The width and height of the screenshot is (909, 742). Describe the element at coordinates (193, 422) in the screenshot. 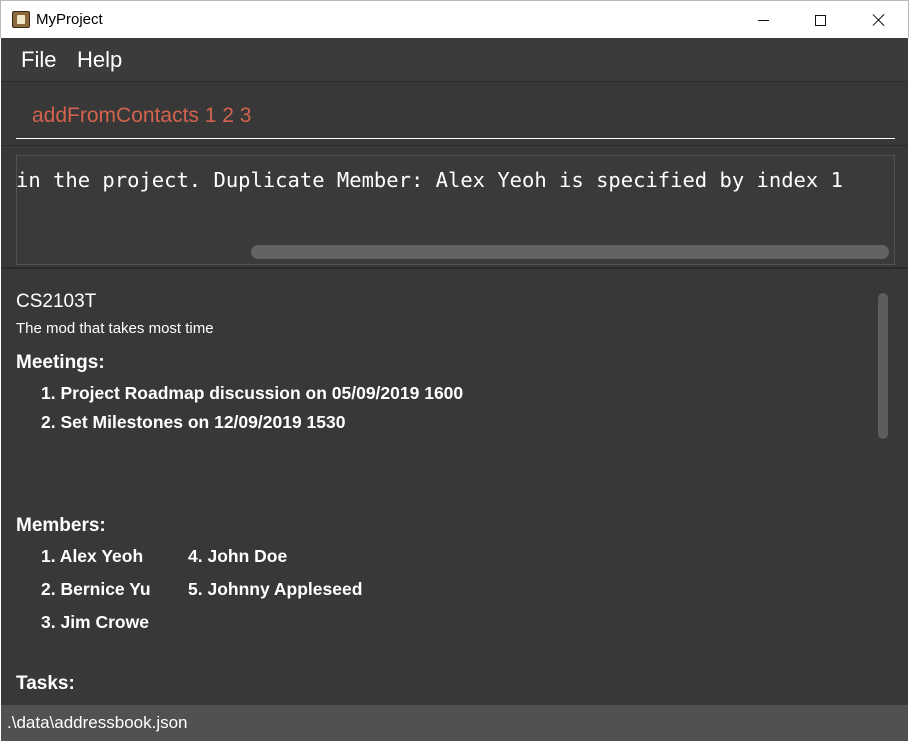

I see `meeting-item: 2. Set Milestones on 12/09/2019 1530` at that location.